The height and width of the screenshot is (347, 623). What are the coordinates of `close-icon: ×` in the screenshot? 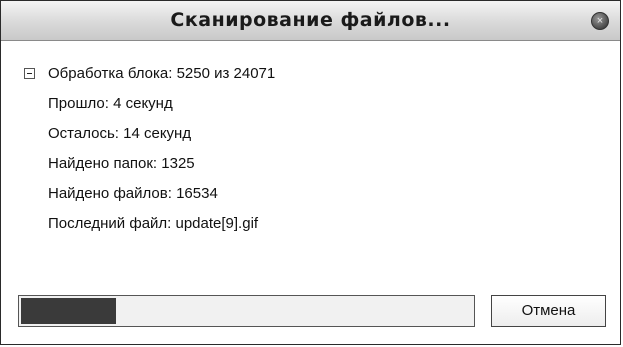 It's located at (600, 21).